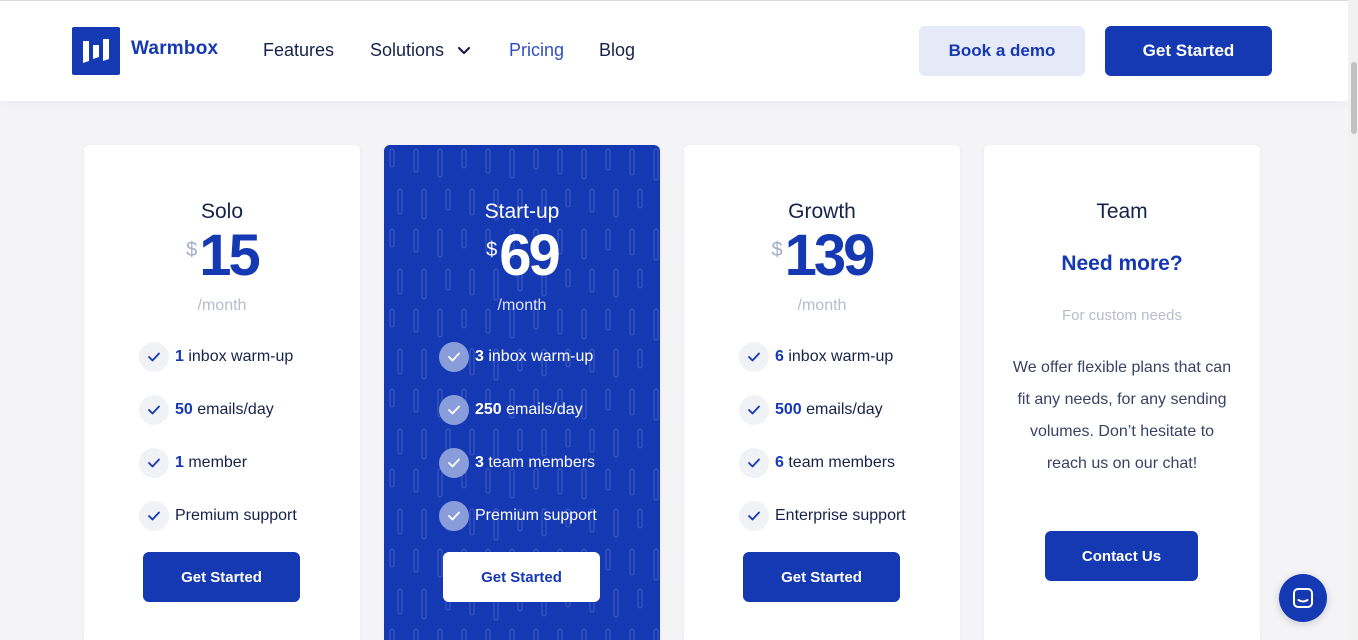 This screenshot has width=1358, height=640. What do you see at coordinates (1002, 51) in the screenshot?
I see `book-demo-button: Book a demo` at bounding box center [1002, 51].